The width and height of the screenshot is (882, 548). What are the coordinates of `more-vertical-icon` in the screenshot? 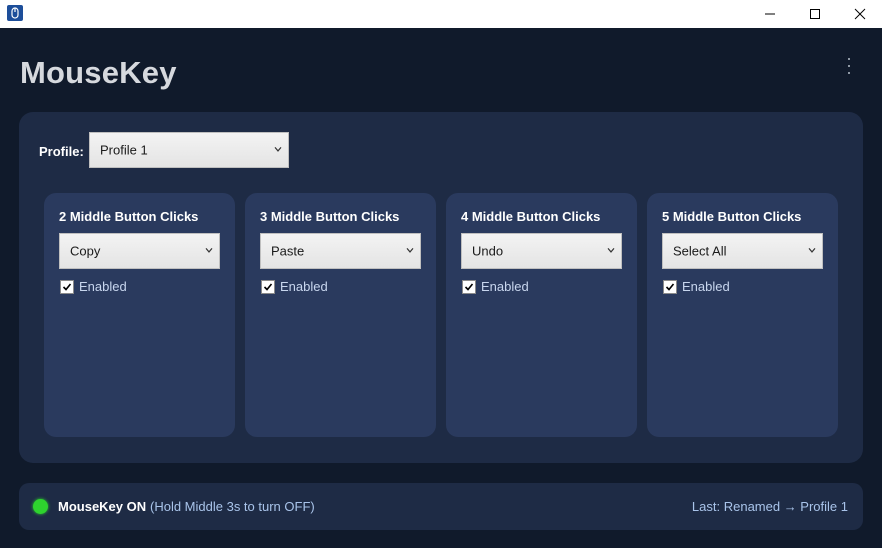 It's located at (849, 66).